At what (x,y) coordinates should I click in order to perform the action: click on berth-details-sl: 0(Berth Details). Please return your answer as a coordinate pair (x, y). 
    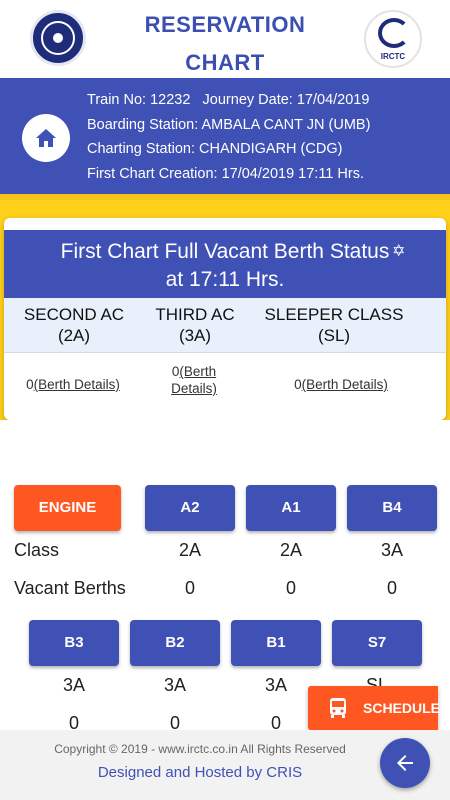
    Looking at the image, I should click on (341, 384).